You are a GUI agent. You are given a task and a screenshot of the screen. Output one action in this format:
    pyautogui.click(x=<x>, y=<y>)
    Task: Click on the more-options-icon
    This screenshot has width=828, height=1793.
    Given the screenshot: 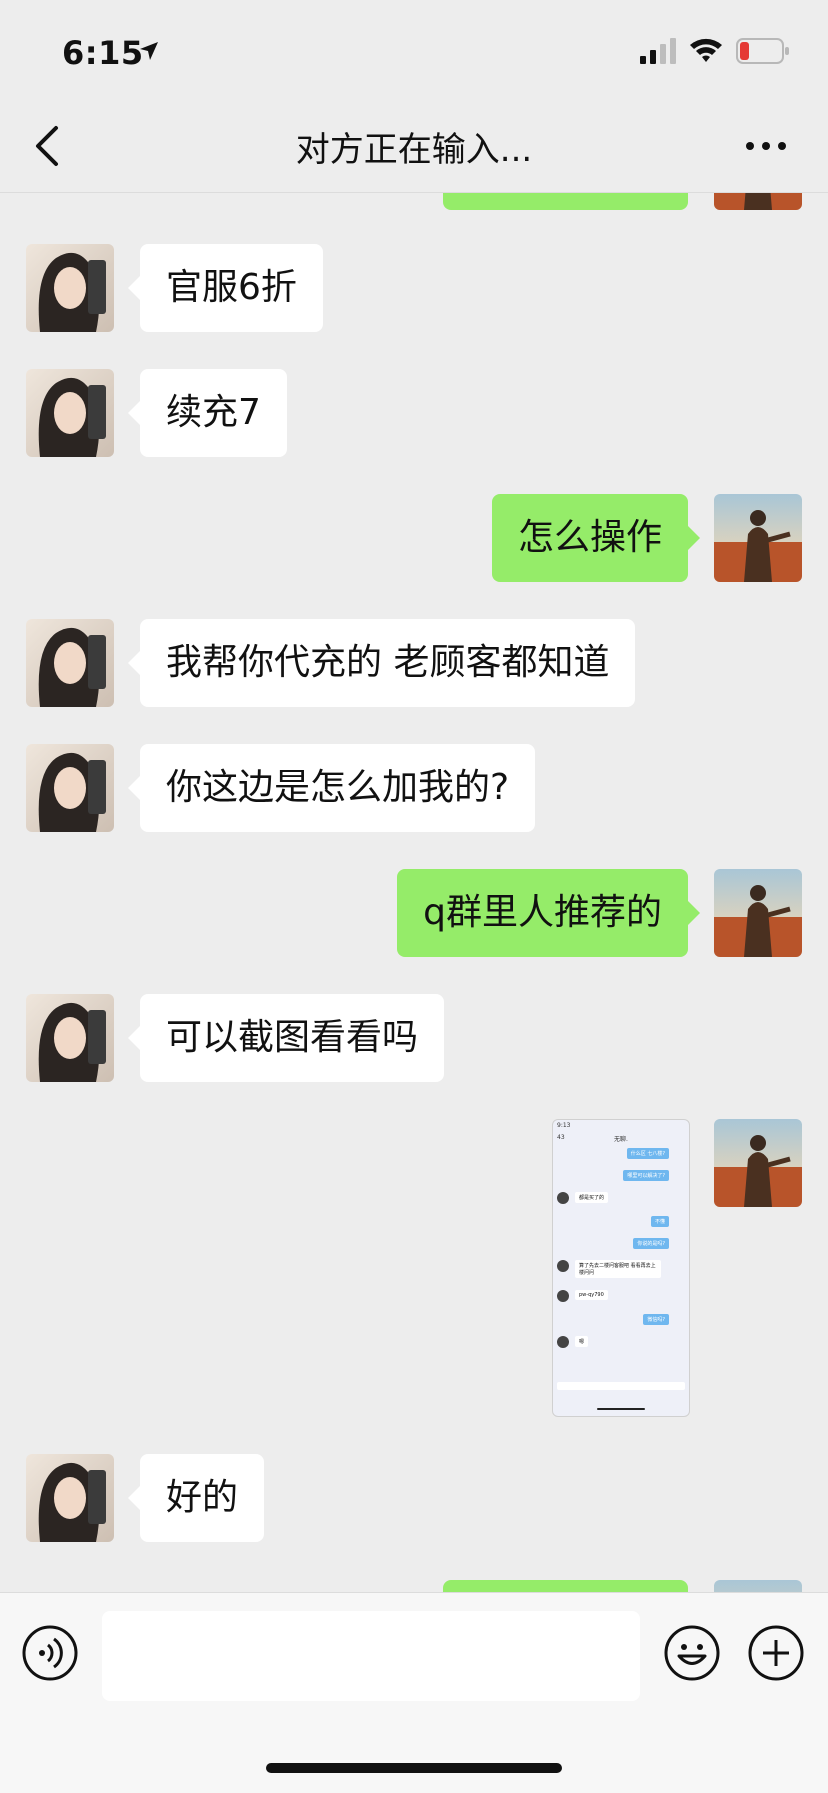 What is the action you would take?
    pyautogui.click(x=766, y=146)
    